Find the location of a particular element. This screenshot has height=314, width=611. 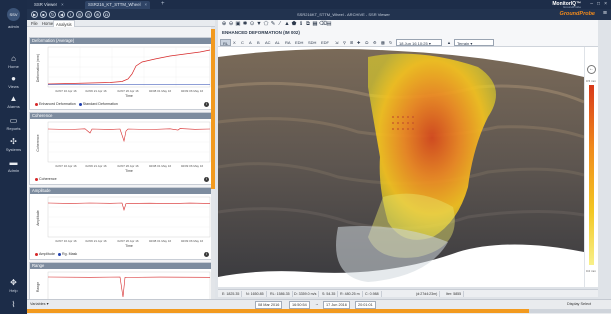

zoom-out-icon: ⊖ is located at coordinates (231, 24).